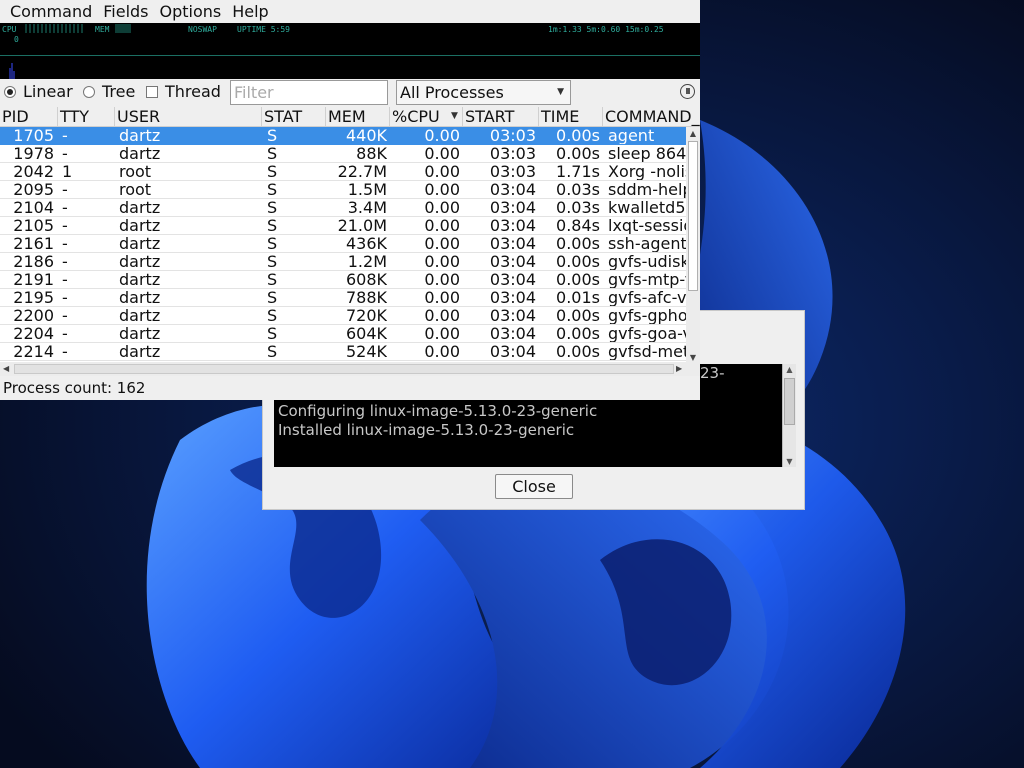 This screenshot has width=1024, height=768. What do you see at coordinates (33, 297) in the screenshot?
I see `pid-cell: 2195` at bounding box center [33, 297].